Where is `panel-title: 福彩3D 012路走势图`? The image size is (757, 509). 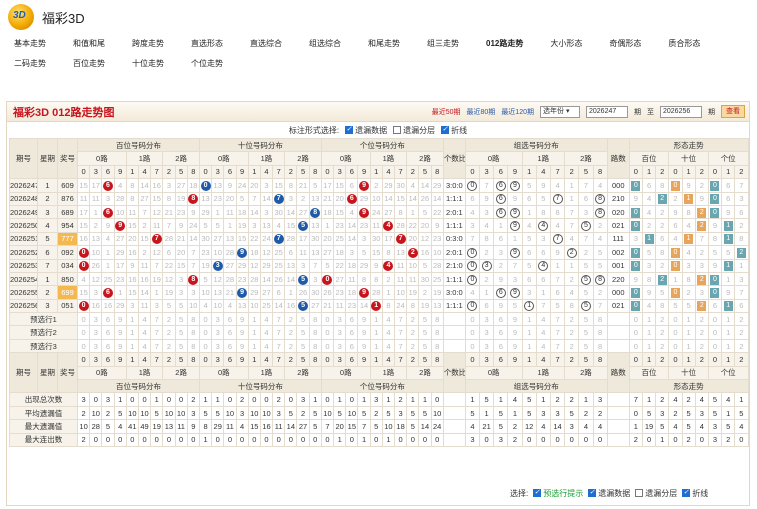 panel-title: 福彩3D 012路走势图 is located at coordinates (64, 112).